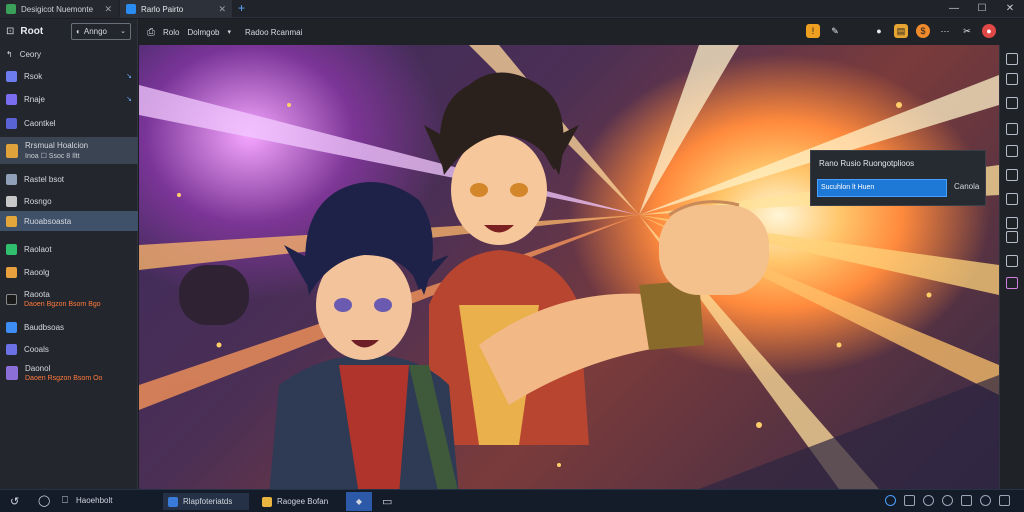 The image size is (1024, 512). Describe the element at coordinates (813, 31) in the screenshot. I see `alert-icon: !` at that location.